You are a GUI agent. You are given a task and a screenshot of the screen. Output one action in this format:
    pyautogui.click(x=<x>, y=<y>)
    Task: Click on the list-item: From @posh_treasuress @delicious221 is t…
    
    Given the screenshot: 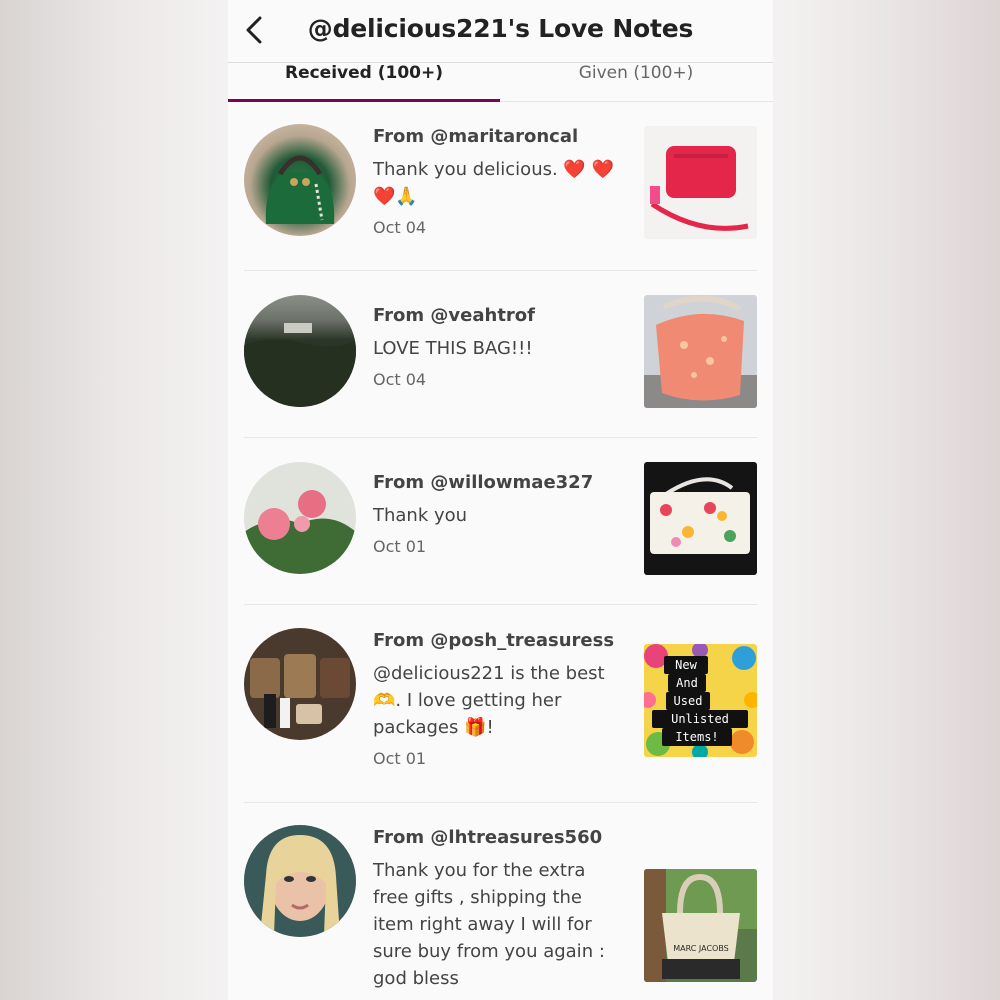 What is the action you would take?
    pyautogui.click(x=500, y=703)
    